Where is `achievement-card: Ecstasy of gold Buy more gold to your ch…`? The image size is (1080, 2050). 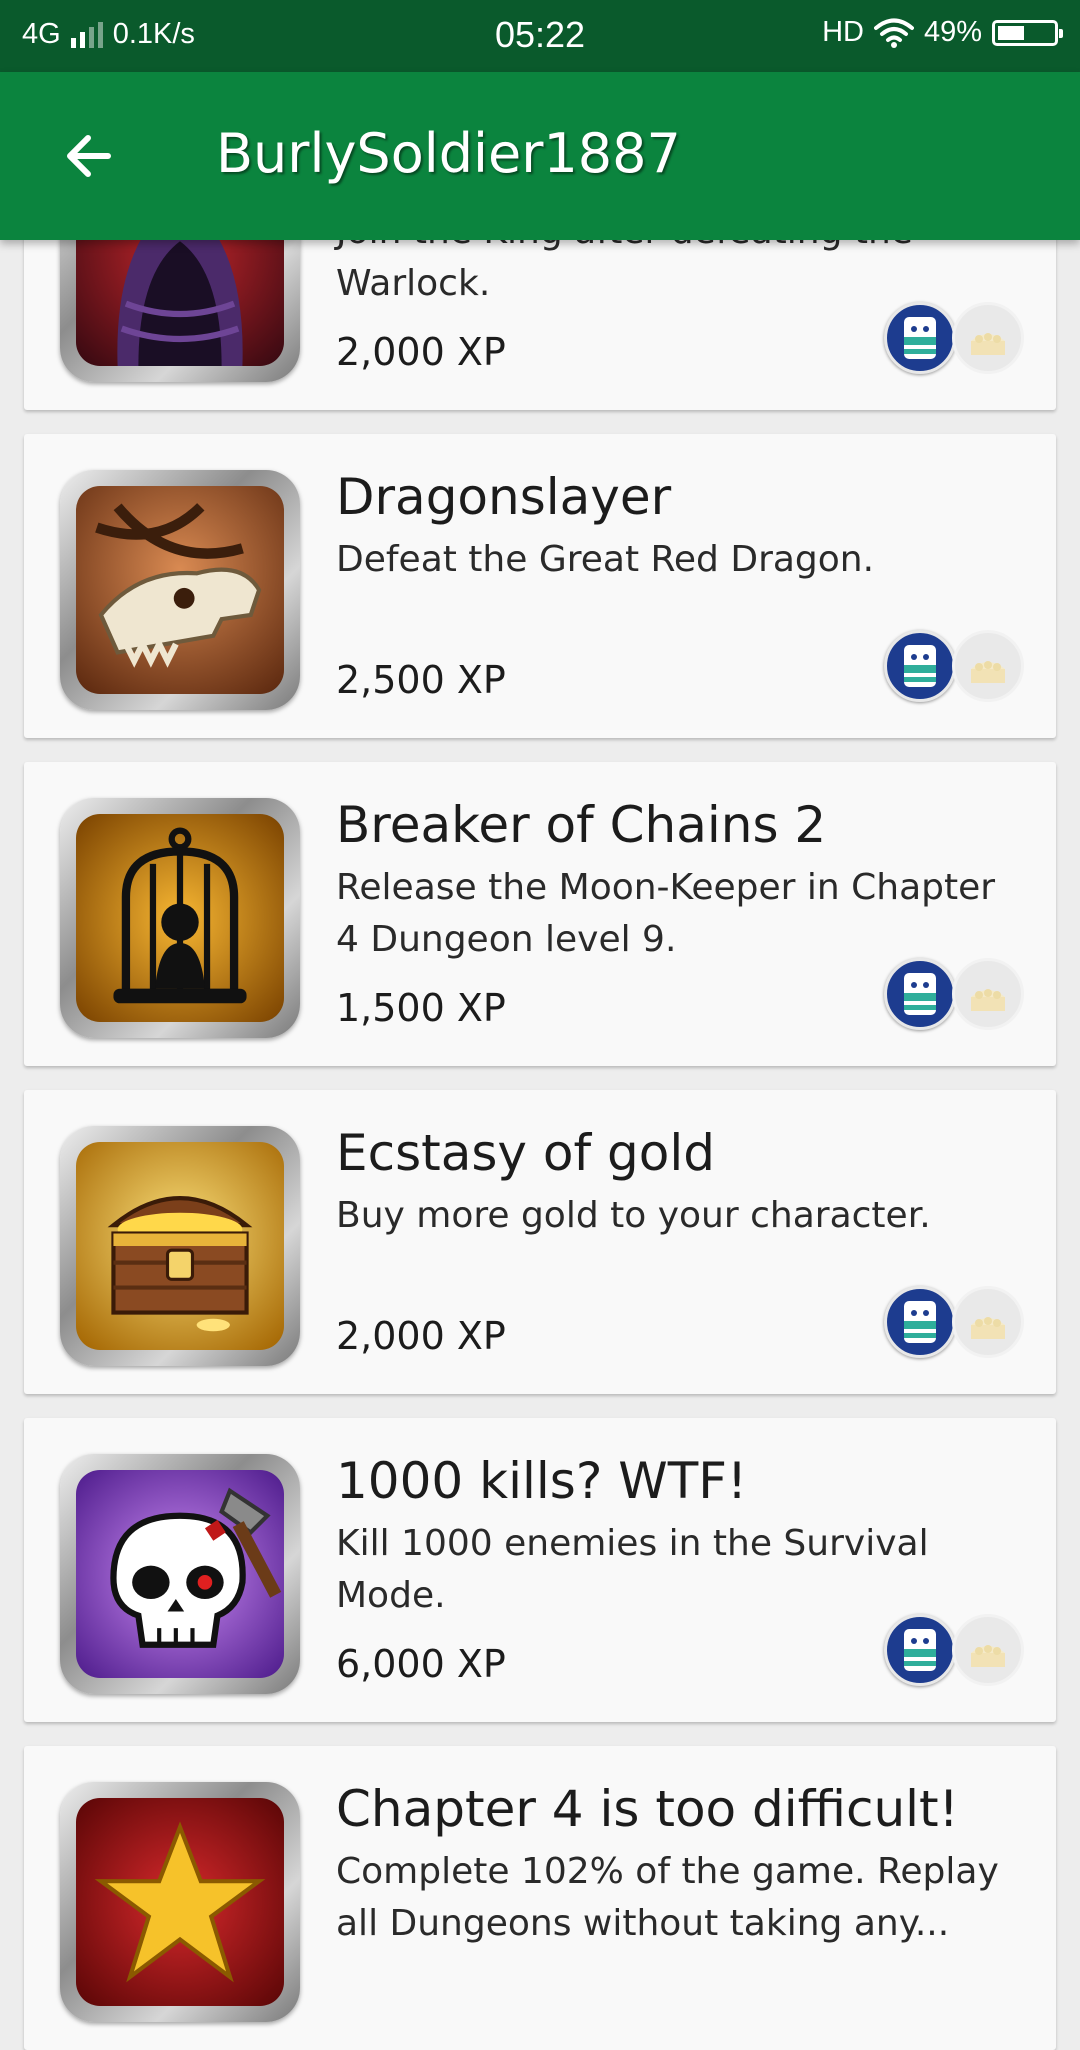
achievement-card: Ecstasy of gold Buy more gold to your ch… is located at coordinates (540, 1242).